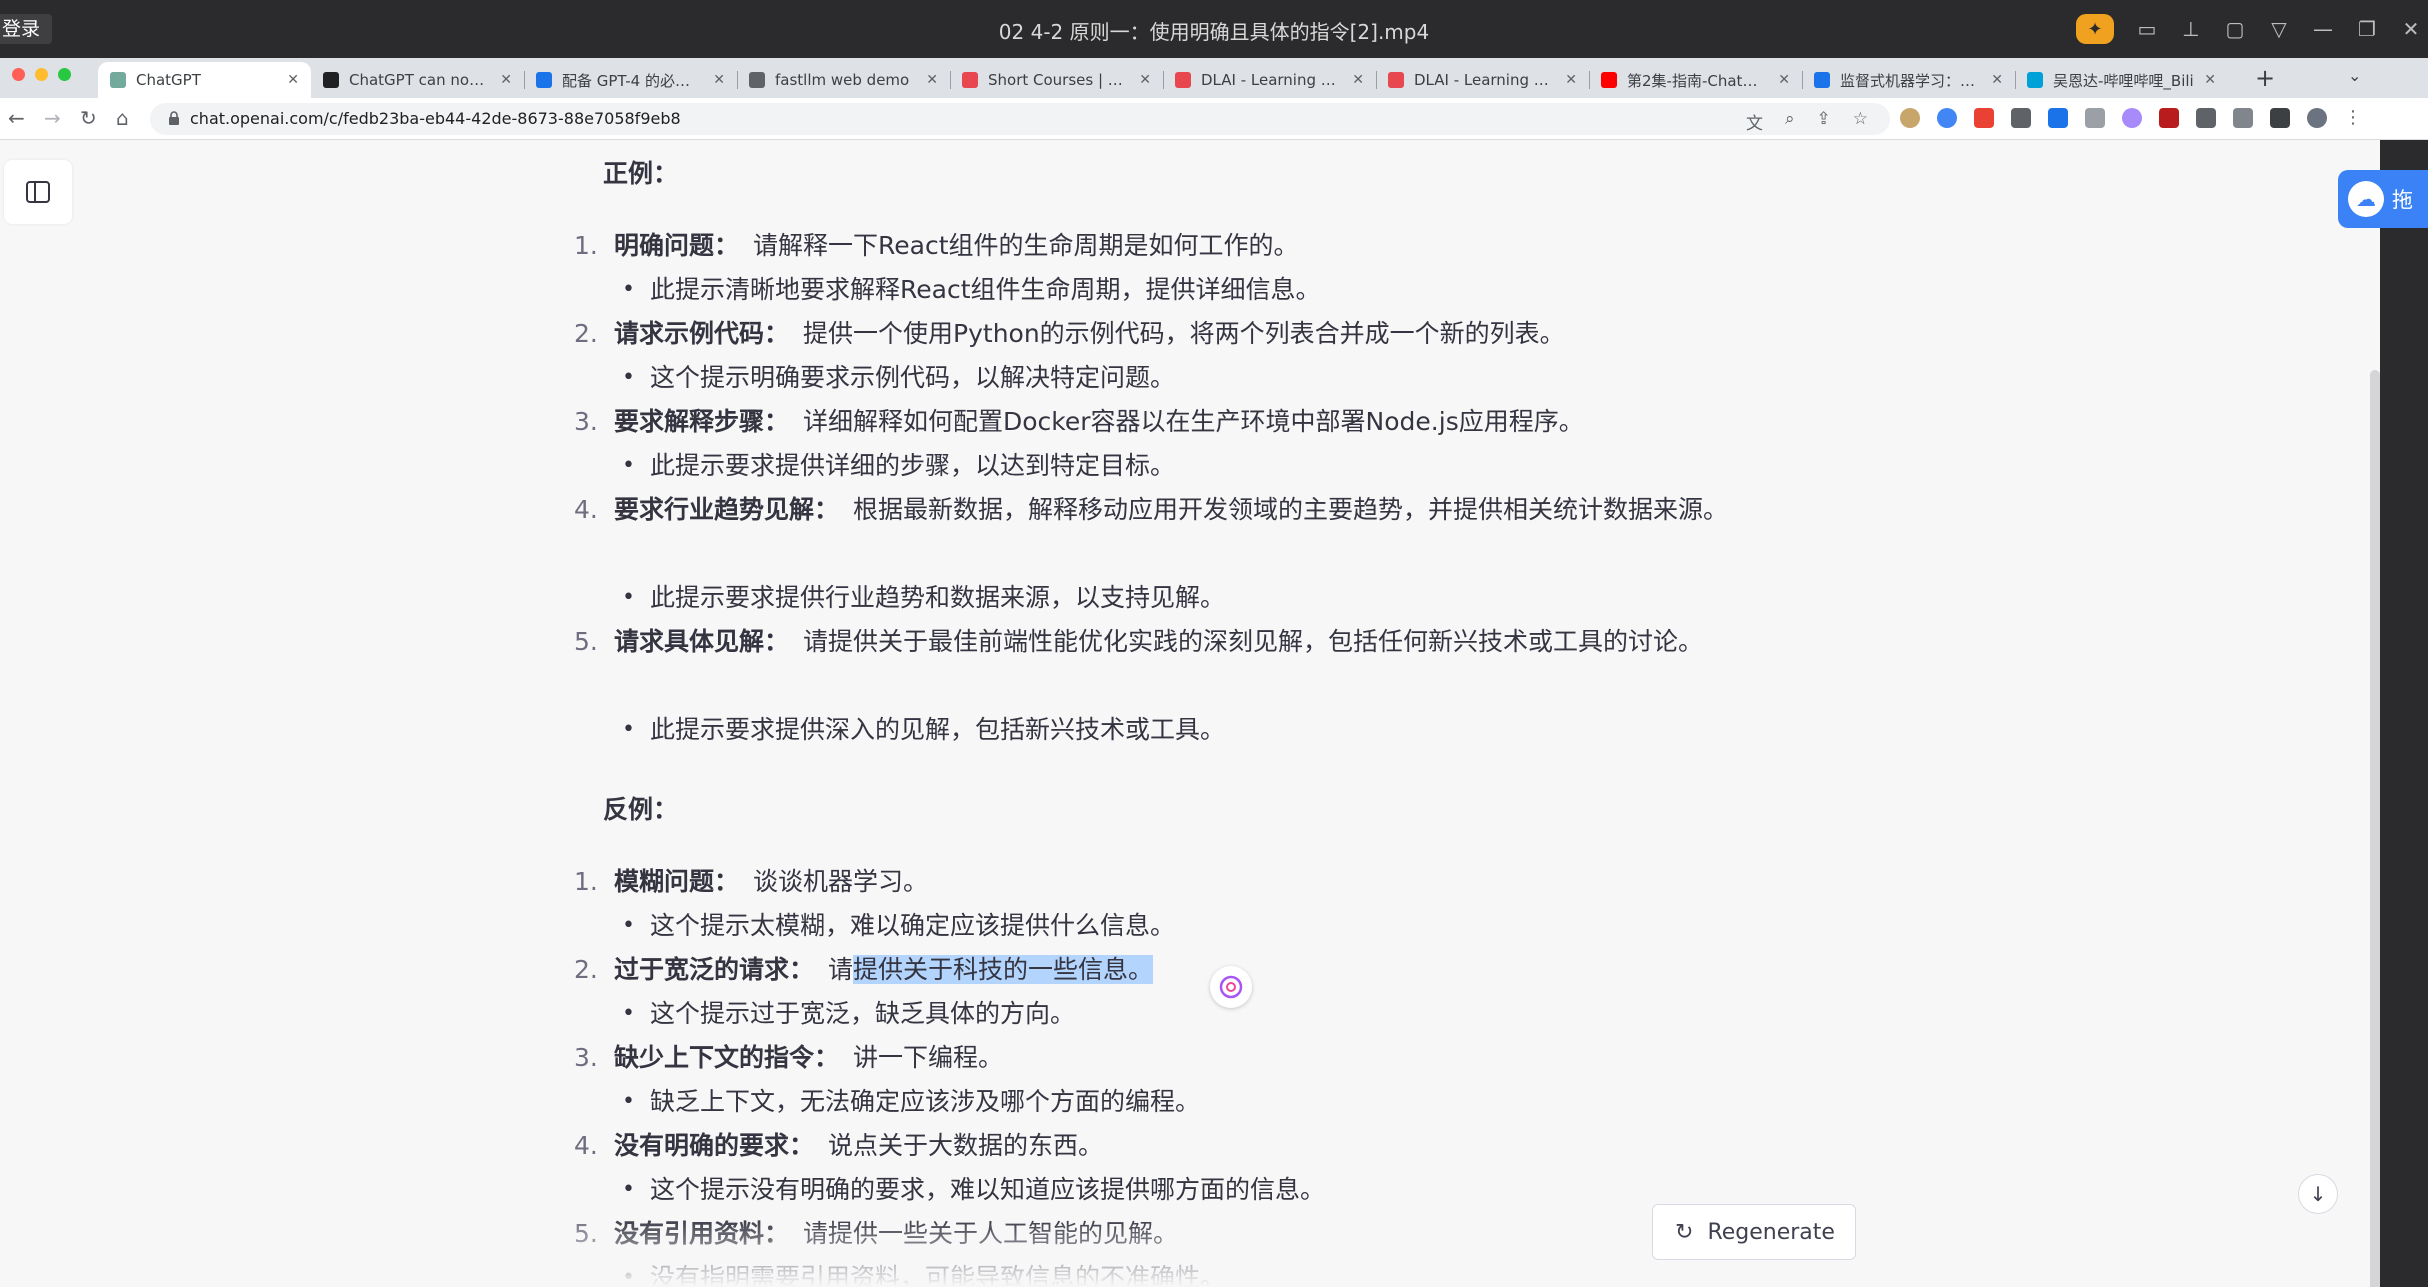 Image resolution: width=2428 pixels, height=1287 pixels. I want to click on tab-label: ChatGPT can now se, so click(420, 80).